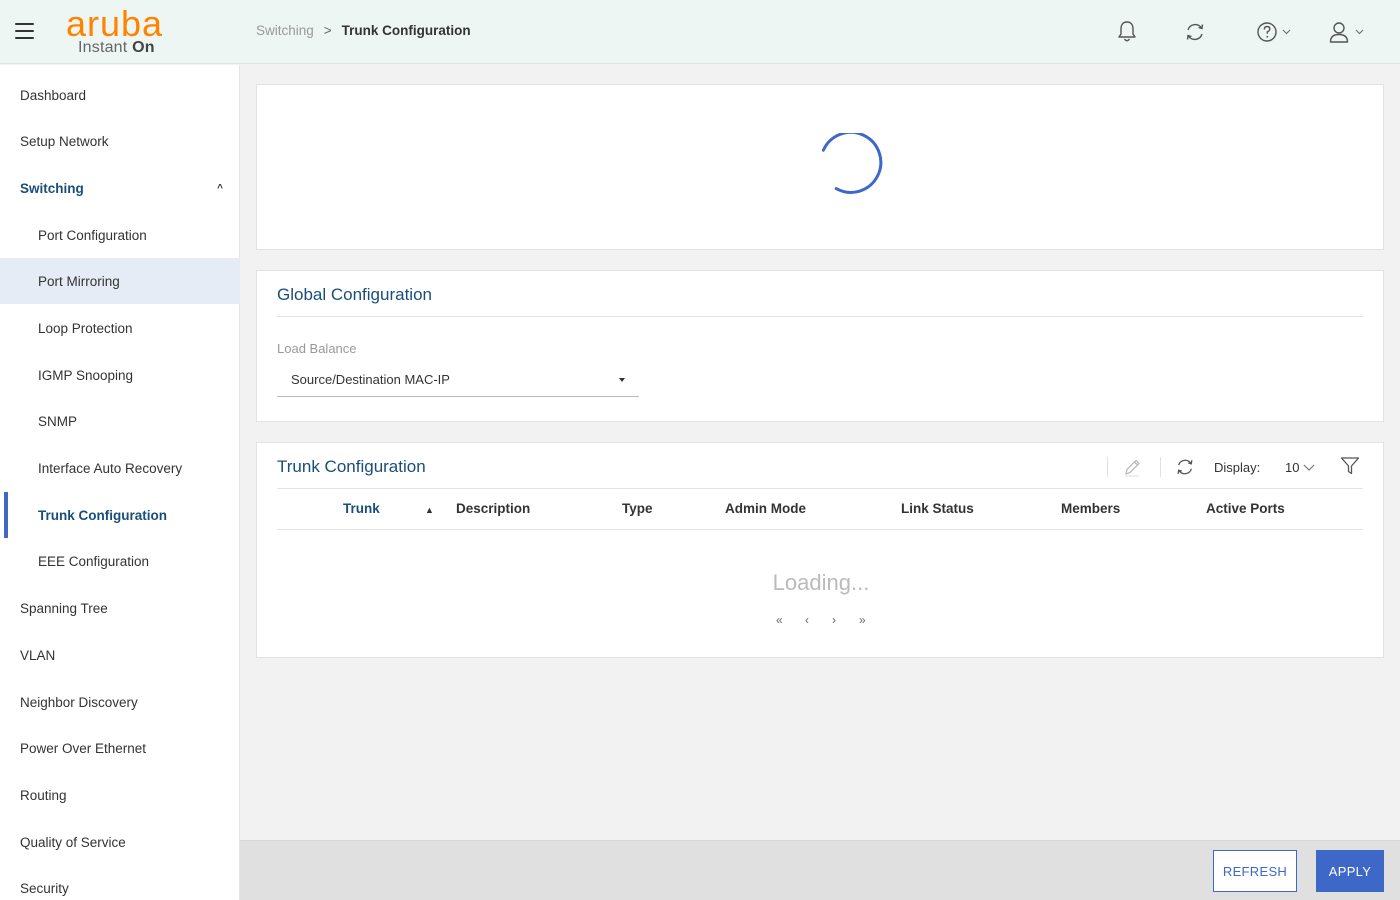 The image size is (1400, 900). Describe the element at coordinates (79, 281) in the screenshot. I see `sidebar-item-label: Port Mirroring` at that location.